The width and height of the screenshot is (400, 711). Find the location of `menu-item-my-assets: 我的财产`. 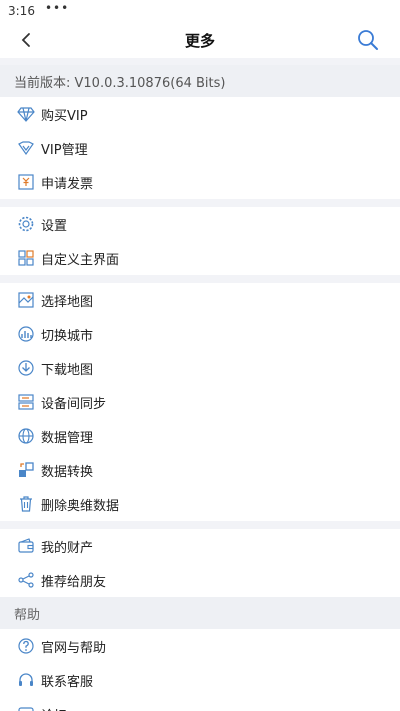

menu-item-my-assets: 我的财产 is located at coordinates (200, 546).